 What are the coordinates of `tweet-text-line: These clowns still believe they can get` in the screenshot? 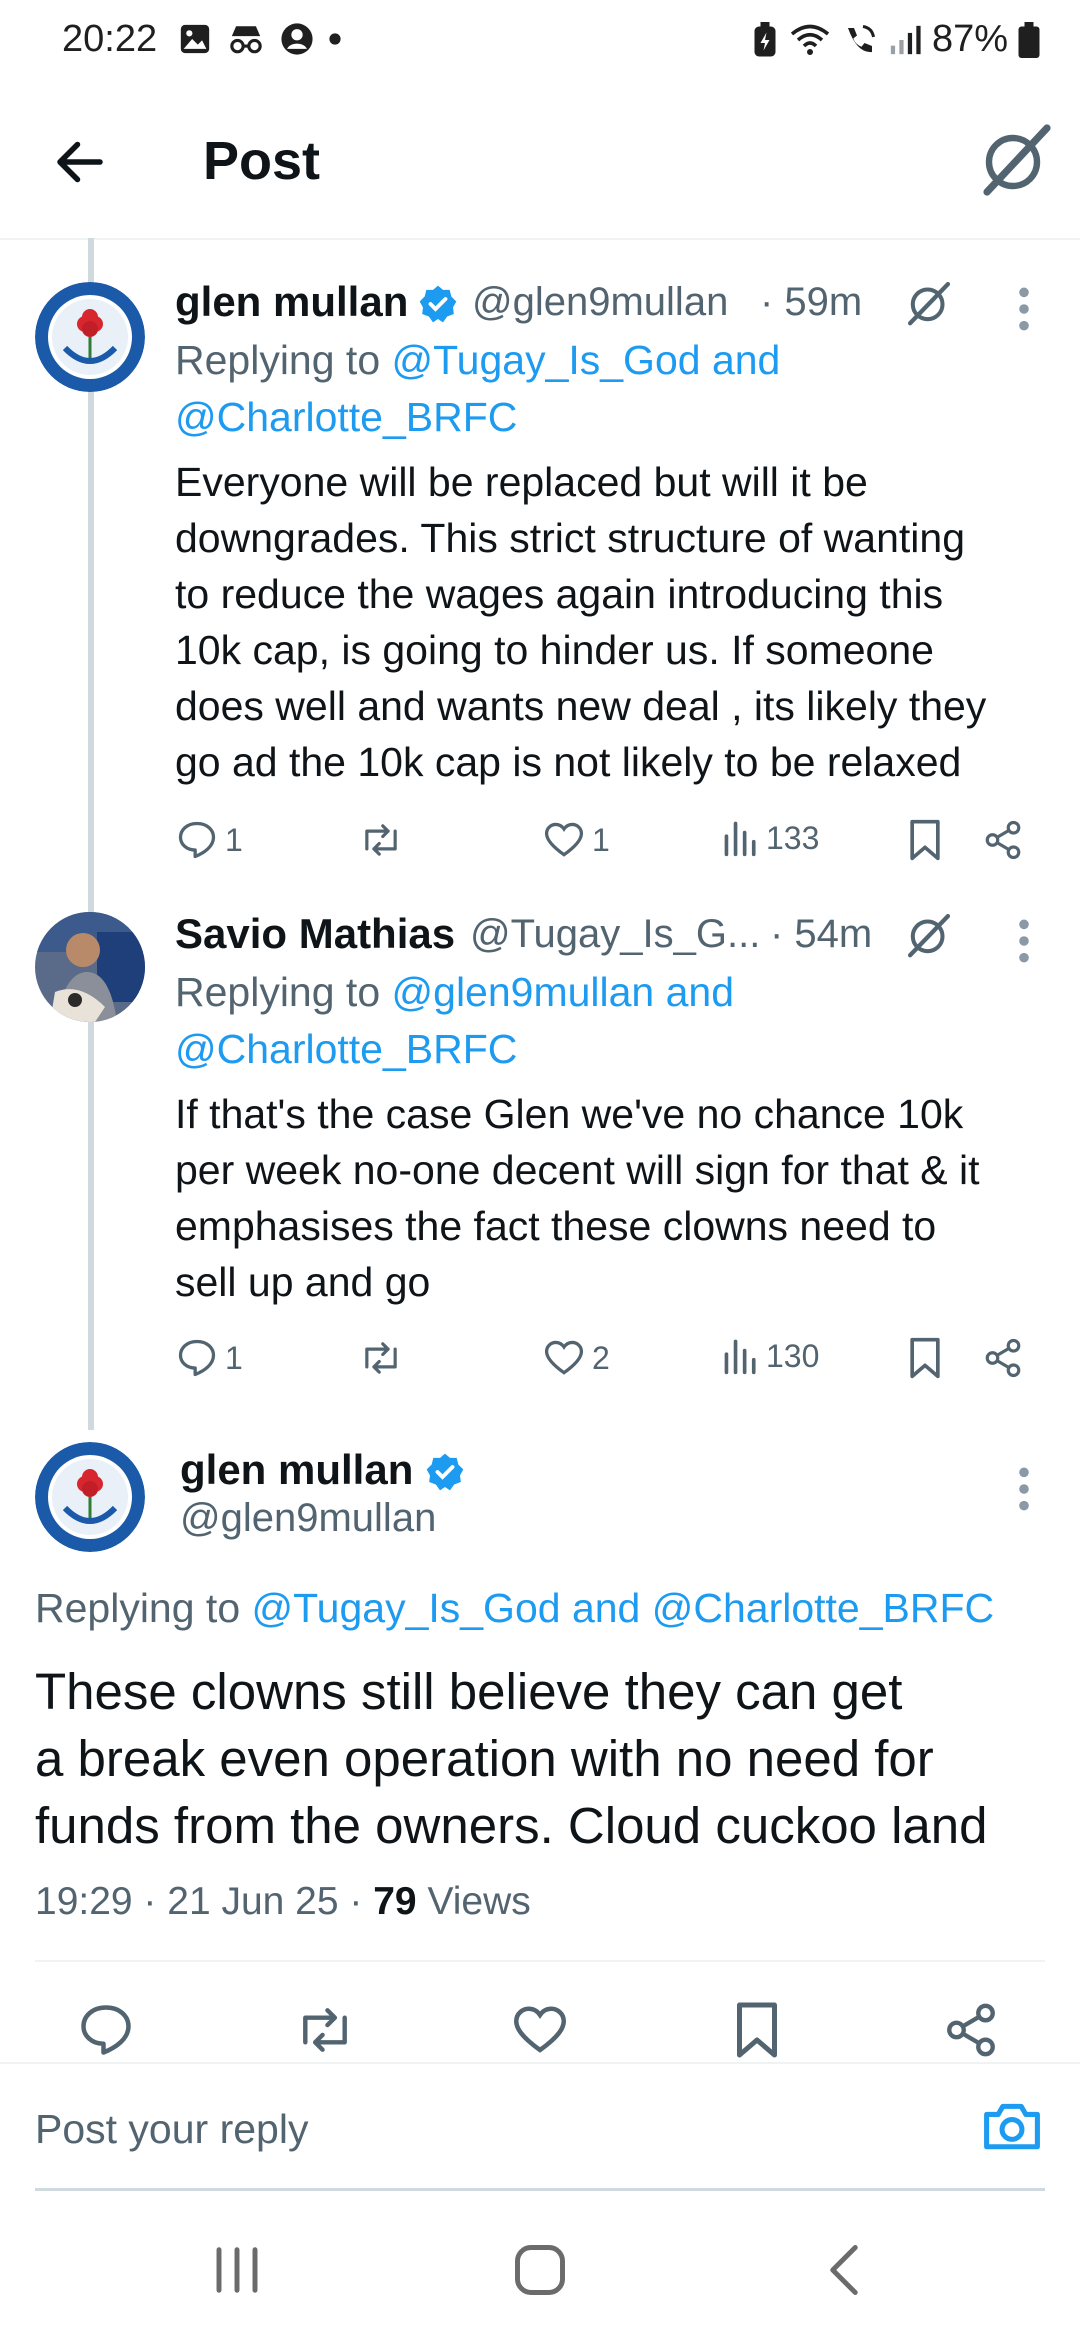 It's located at (469, 1691).